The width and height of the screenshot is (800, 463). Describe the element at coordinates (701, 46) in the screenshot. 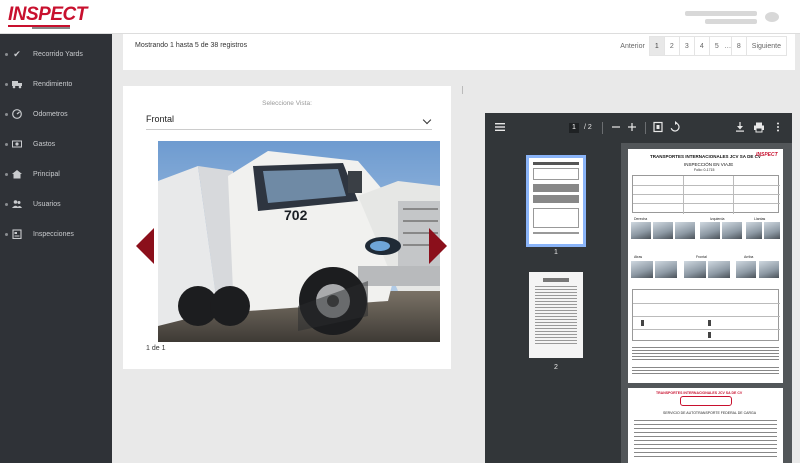

I see `page-button-4: 4` at that location.